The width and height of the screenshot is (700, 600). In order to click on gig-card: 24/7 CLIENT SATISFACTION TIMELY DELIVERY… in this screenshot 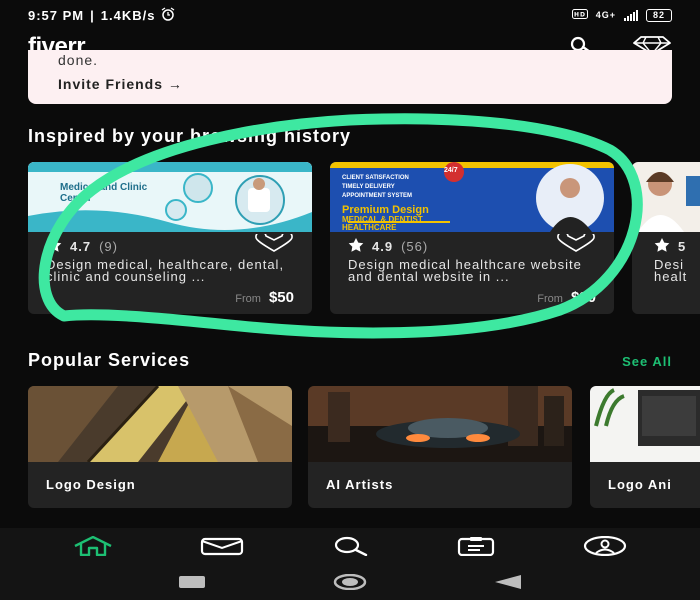, I will do `click(472, 238)`.